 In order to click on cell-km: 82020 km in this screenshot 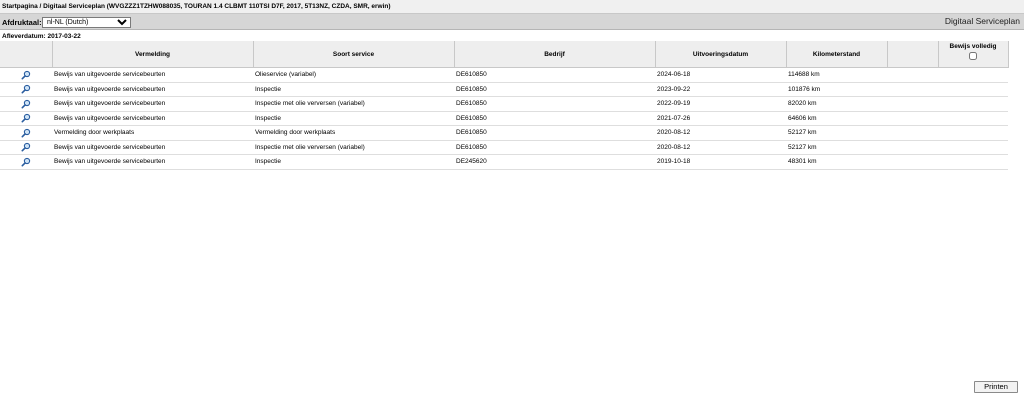, I will do `click(836, 104)`.